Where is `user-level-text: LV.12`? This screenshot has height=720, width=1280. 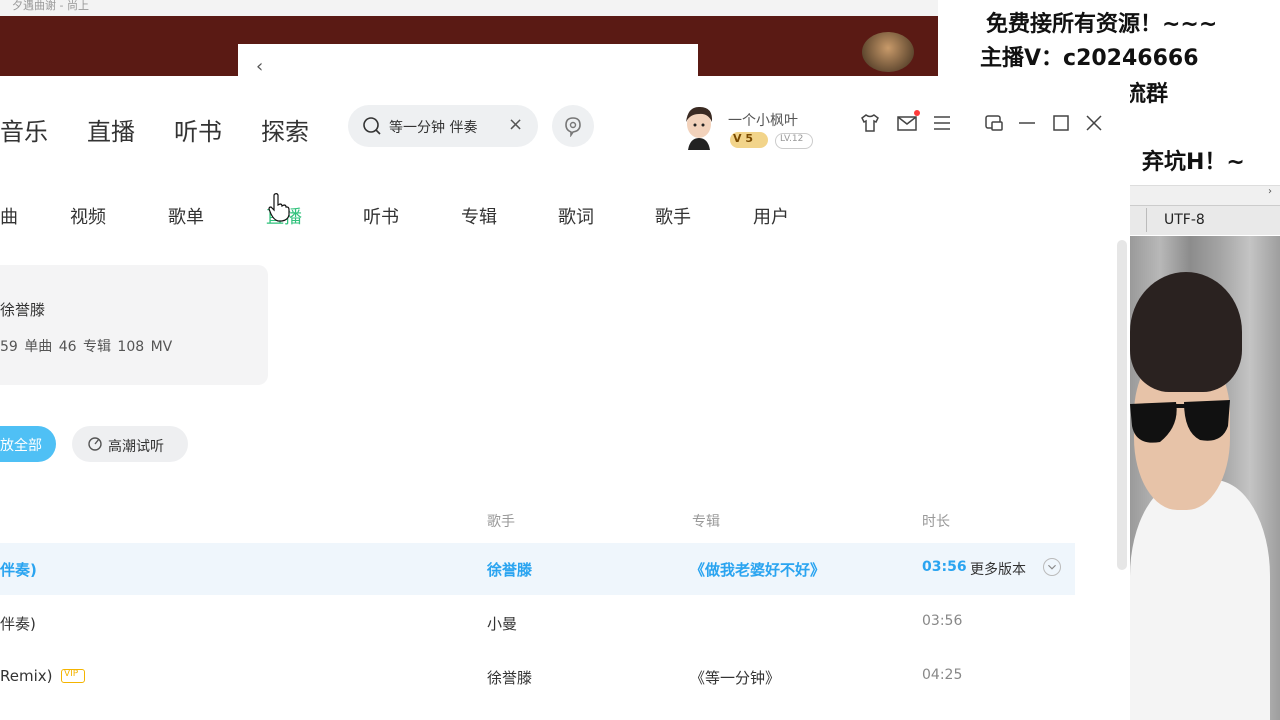 user-level-text: LV.12 is located at coordinates (792, 139).